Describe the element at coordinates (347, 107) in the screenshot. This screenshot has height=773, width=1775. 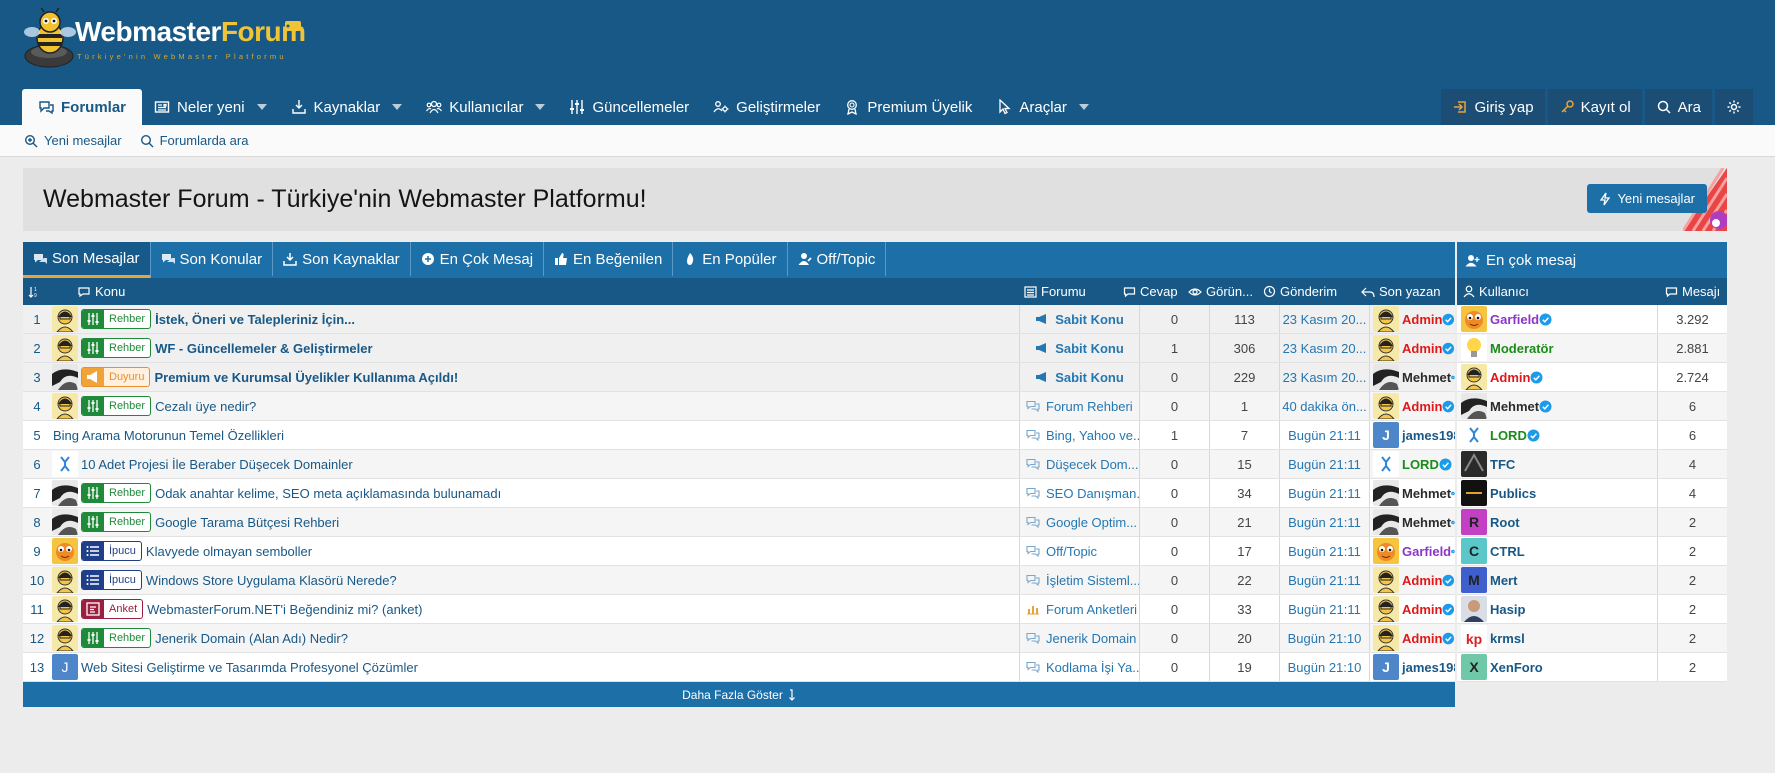
I see `nav-tab-kaynaklar: Kaynaklar` at that location.